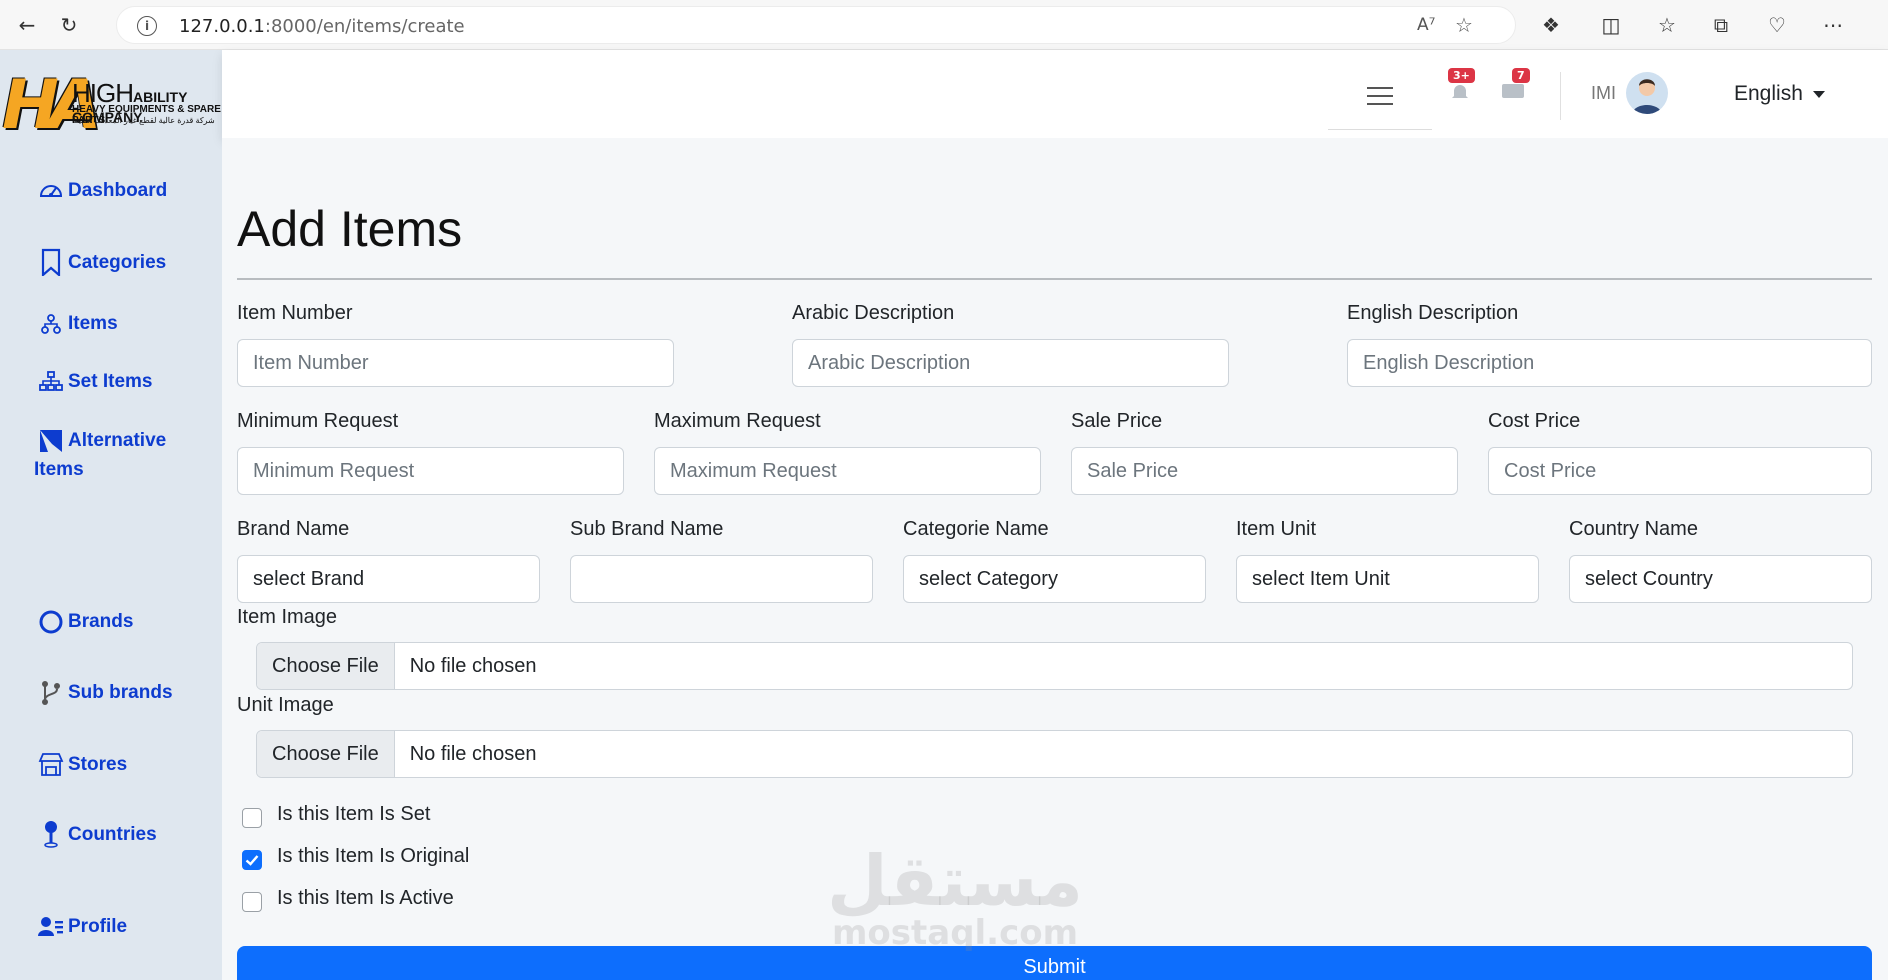 The image size is (1888, 980). I want to click on sidebar-item-profile: Profile, so click(82, 926).